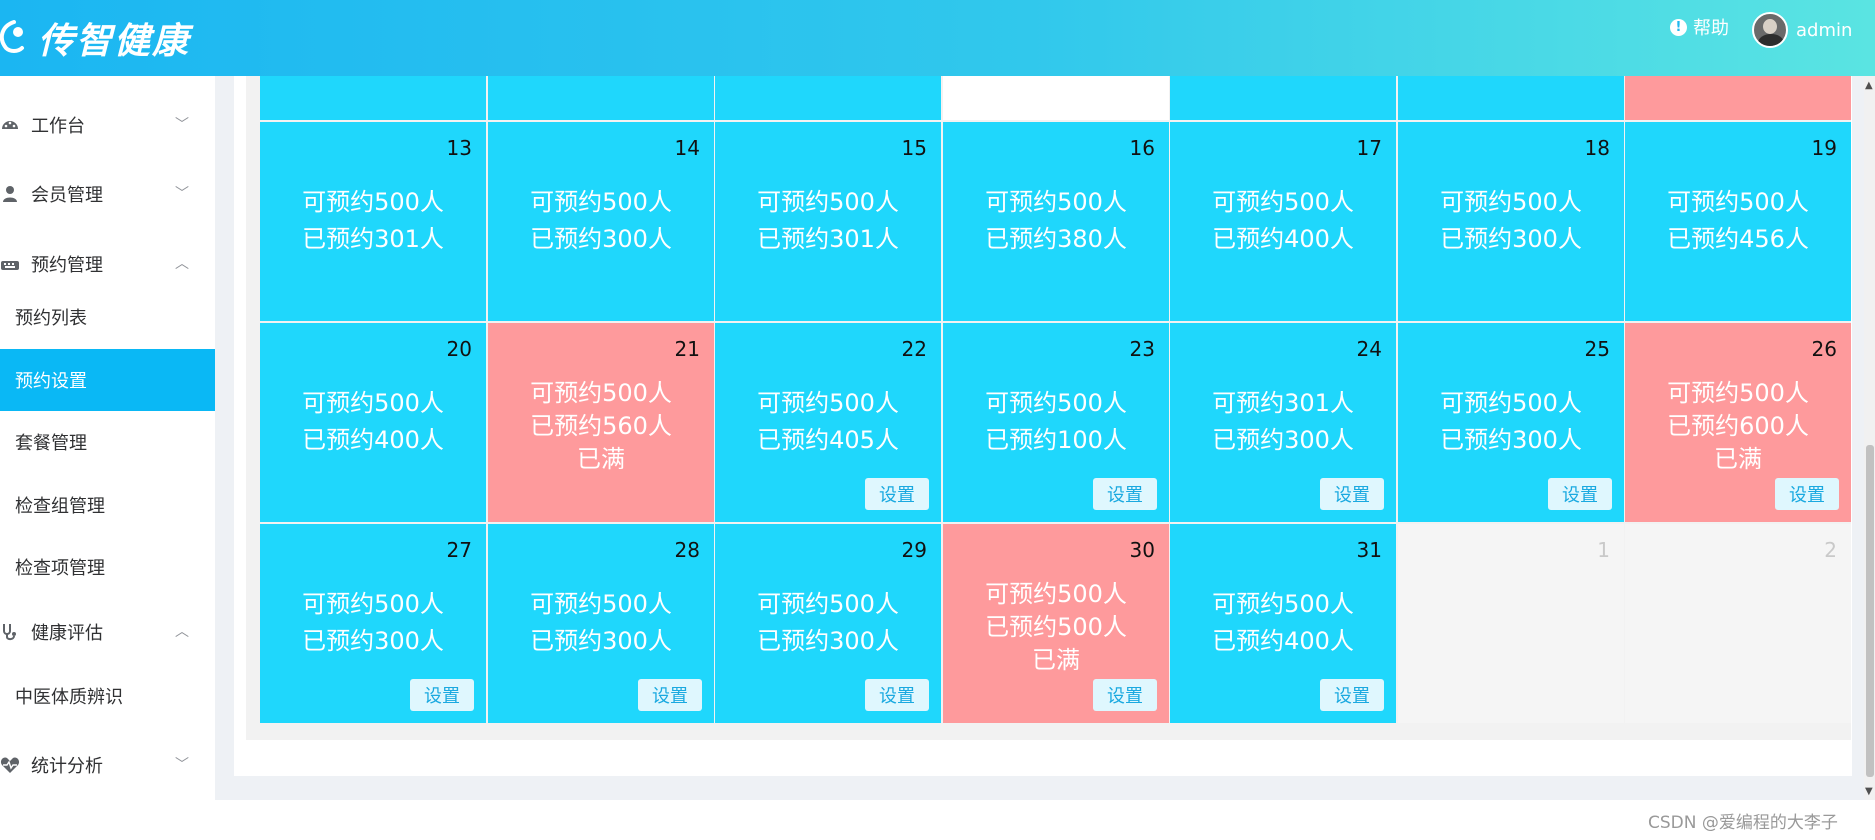 This screenshot has width=1875, height=840. Describe the element at coordinates (828, 221) in the screenshot. I see `calendar-day-cell: 15 可预约500人 已预约301人` at that location.